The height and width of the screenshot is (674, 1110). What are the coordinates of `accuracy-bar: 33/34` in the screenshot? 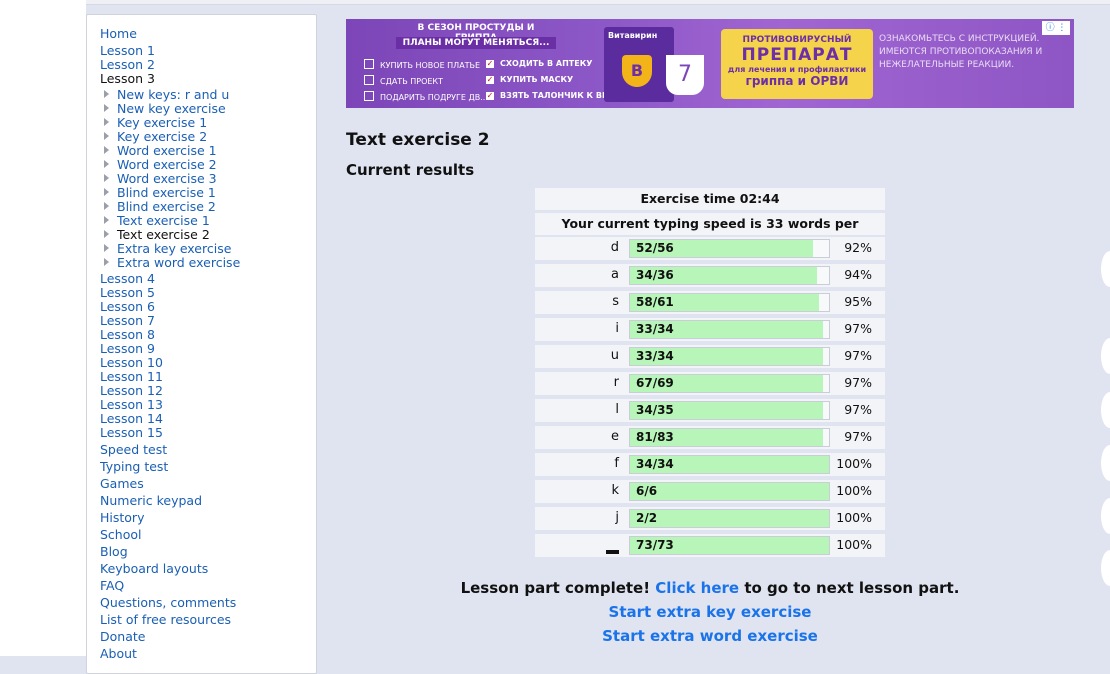 It's located at (729, 329).